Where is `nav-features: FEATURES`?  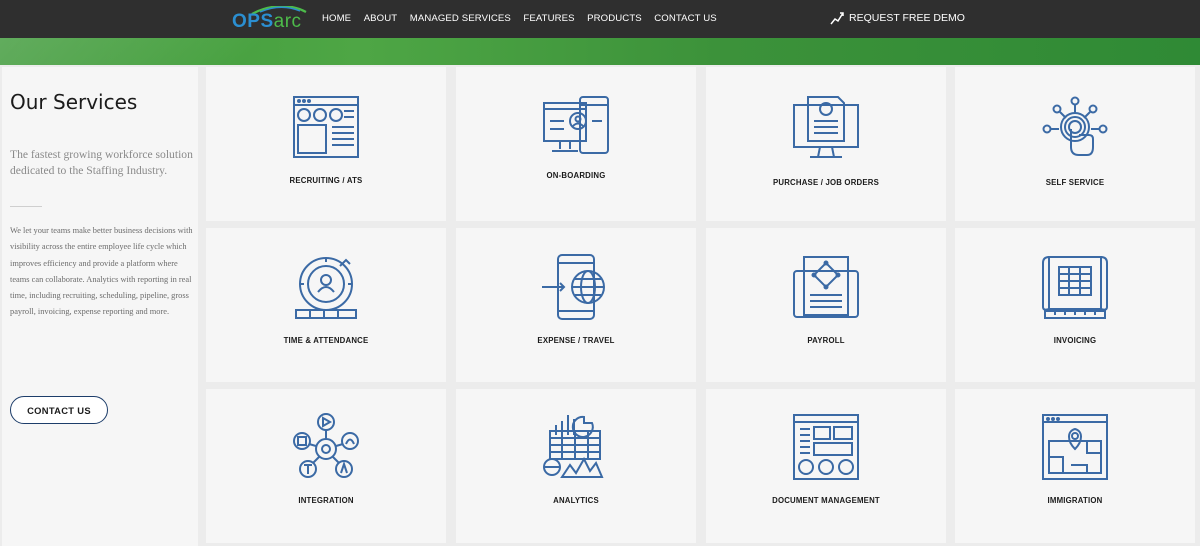
nav-features: FEATURES is located at coordinates (548, 18).